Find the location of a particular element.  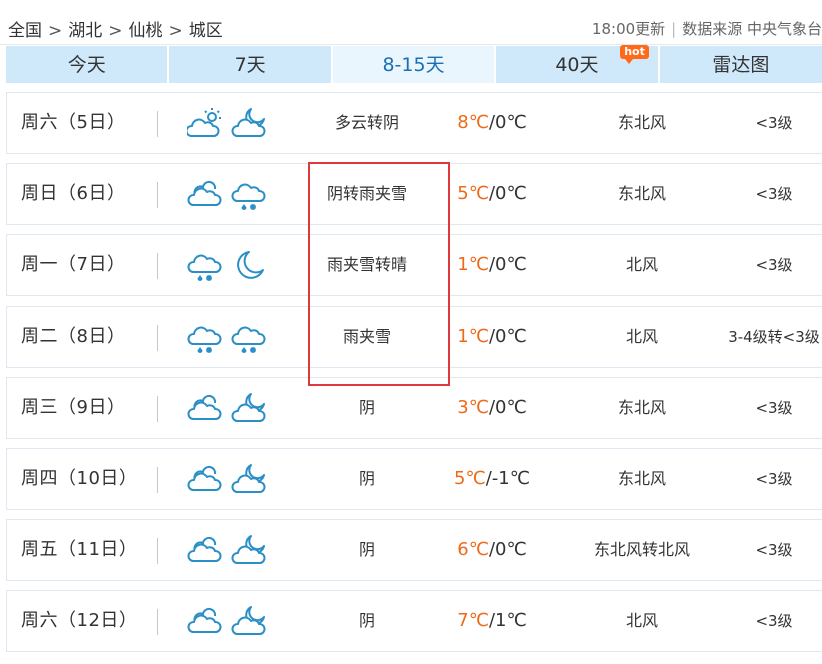

wind-level: 3-4级转<3级 is located at coordinates (774, 337).